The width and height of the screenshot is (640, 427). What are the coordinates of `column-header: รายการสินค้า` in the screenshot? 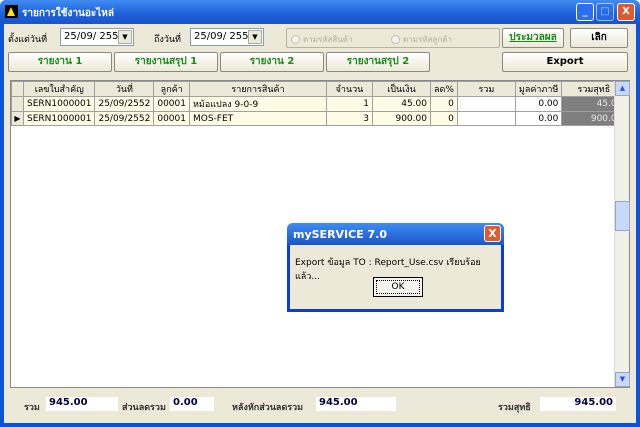 It's located at (257, 89).